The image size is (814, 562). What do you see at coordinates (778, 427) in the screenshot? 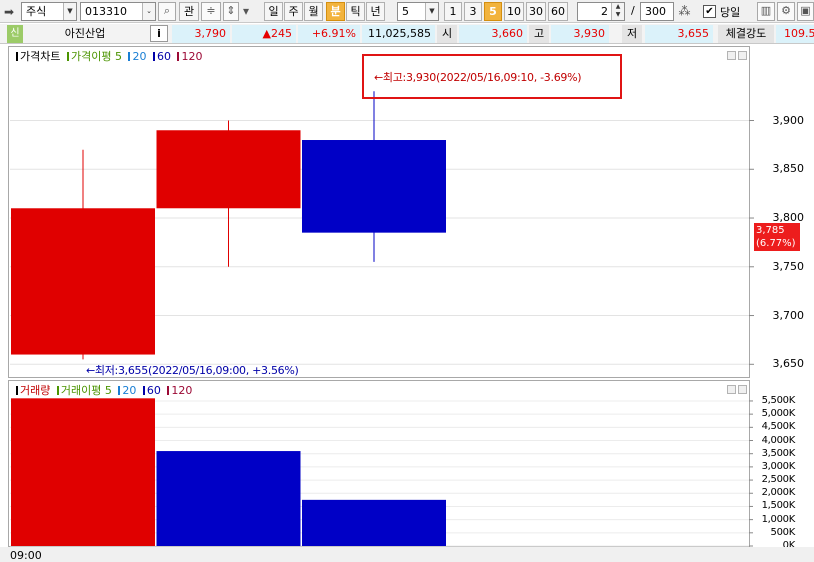
I see `volume-tick-label: 4,500K` at bounding box center [778, 427].